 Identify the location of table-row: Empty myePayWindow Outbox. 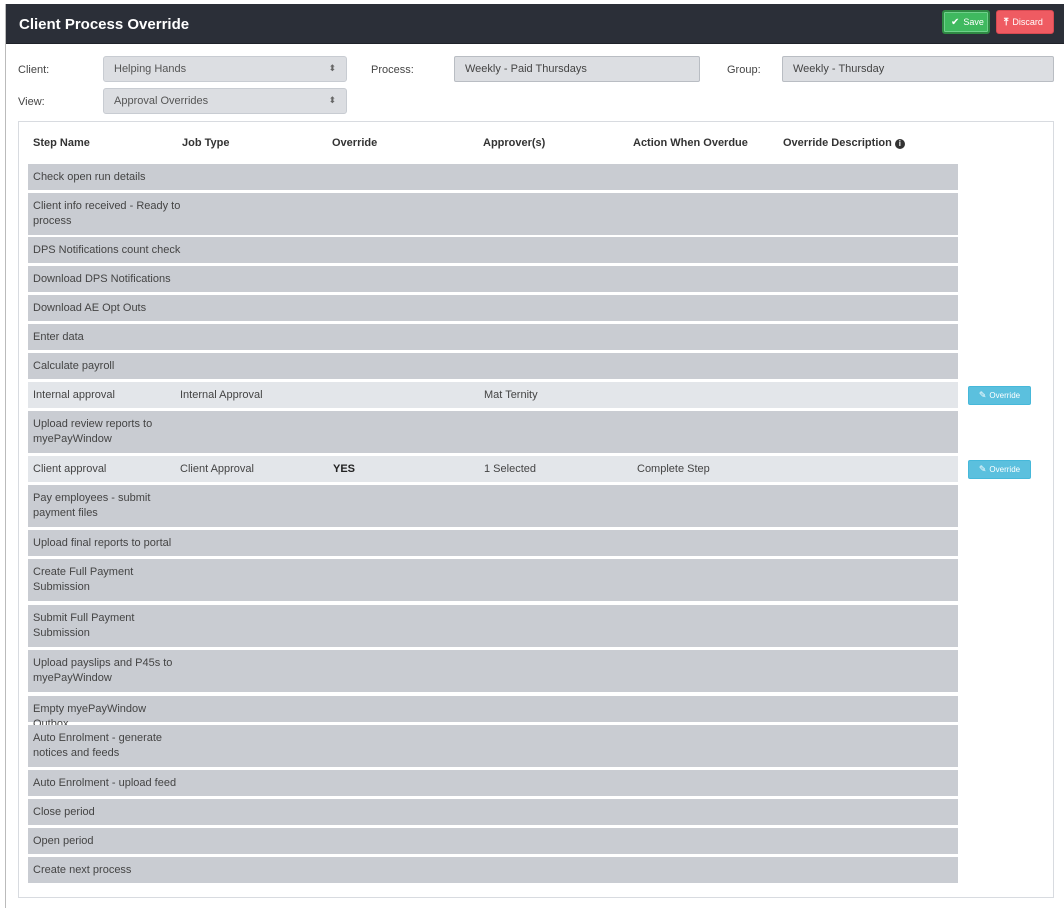
(493, 713).